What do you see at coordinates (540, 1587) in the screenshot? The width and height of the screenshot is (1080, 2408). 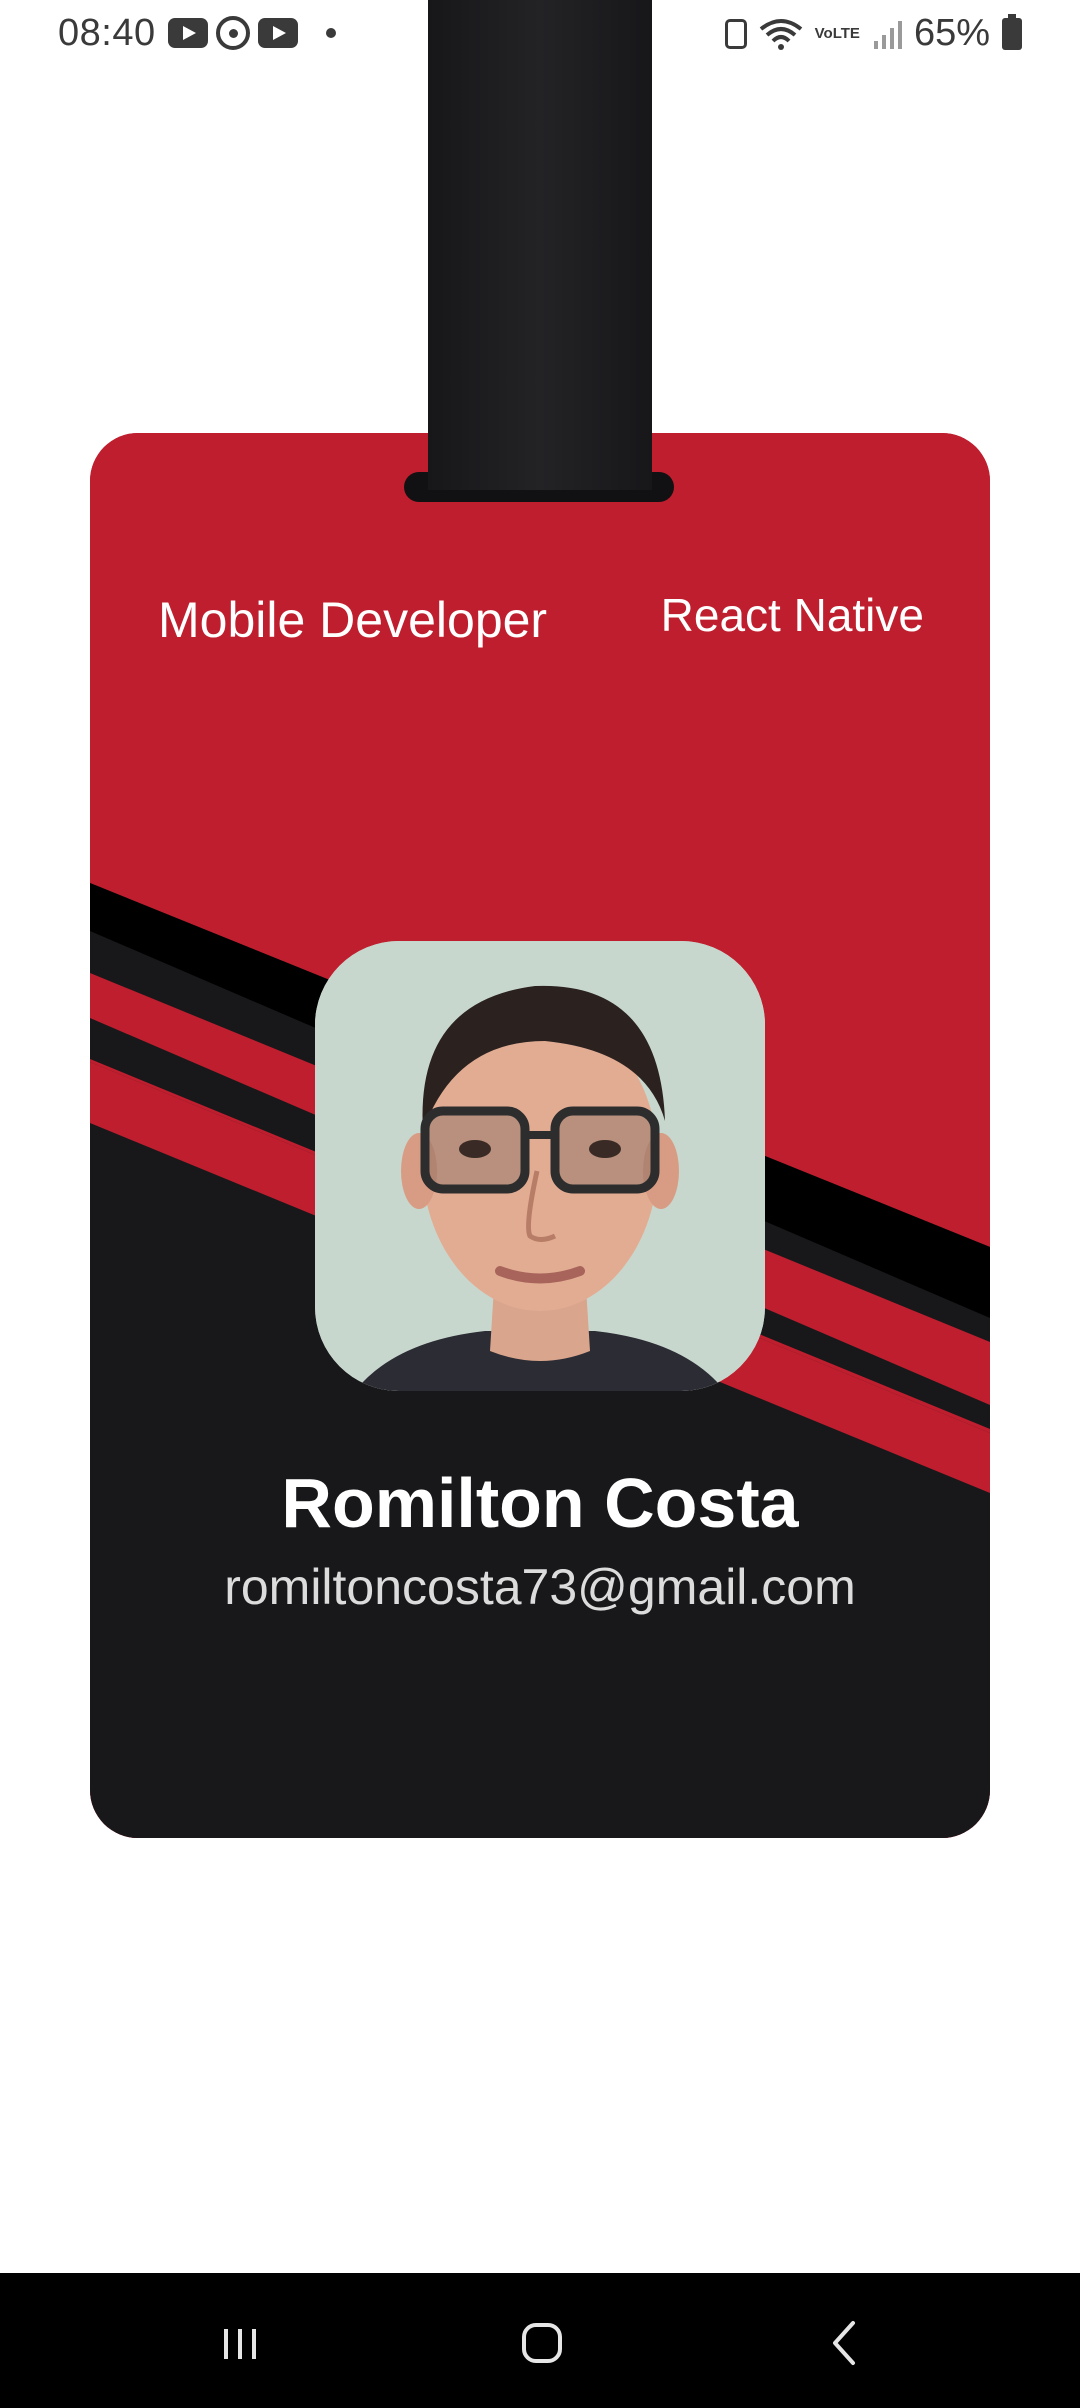 I see `person-email: romiltoncosta73@gmail.com` at bounding box center [540, 1587].